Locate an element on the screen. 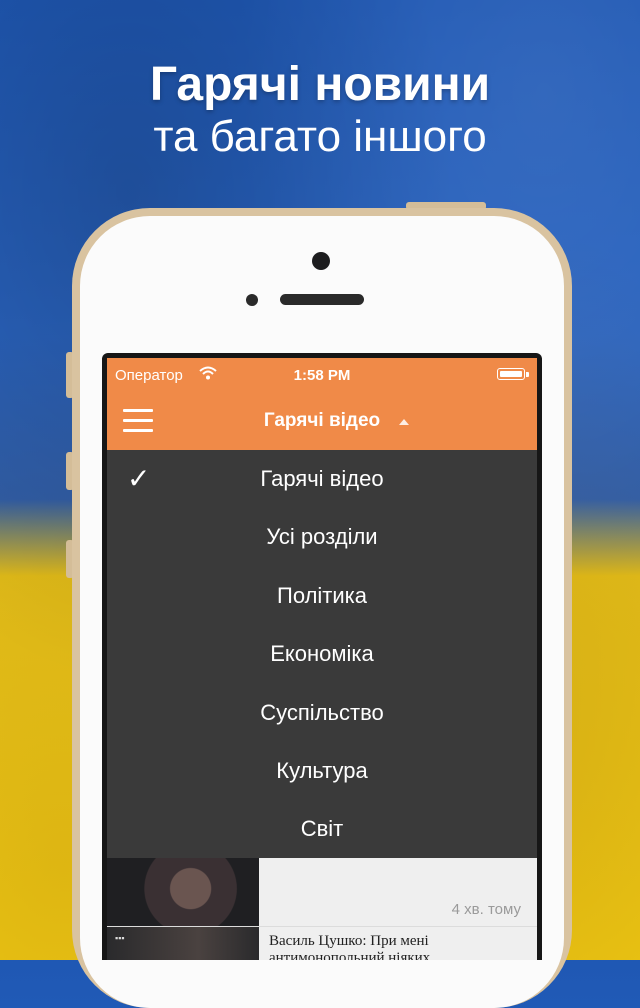  status-time: 1:58 PM is located at coordinates (322, 375).